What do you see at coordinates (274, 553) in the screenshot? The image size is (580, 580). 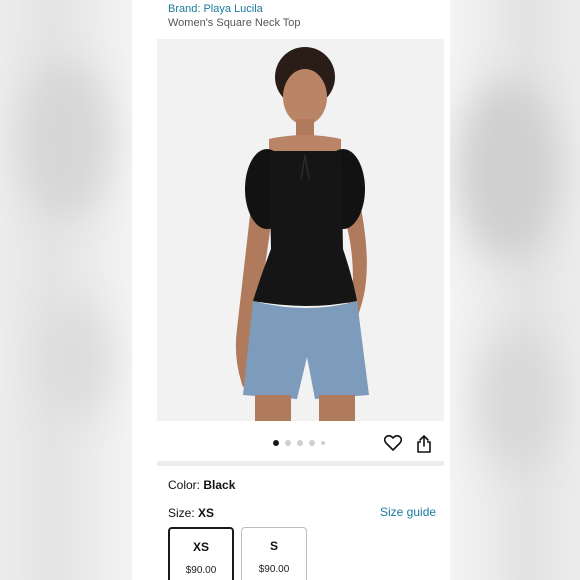 I see `size-option-s: S $90.00` at bounding box center [274, 553].